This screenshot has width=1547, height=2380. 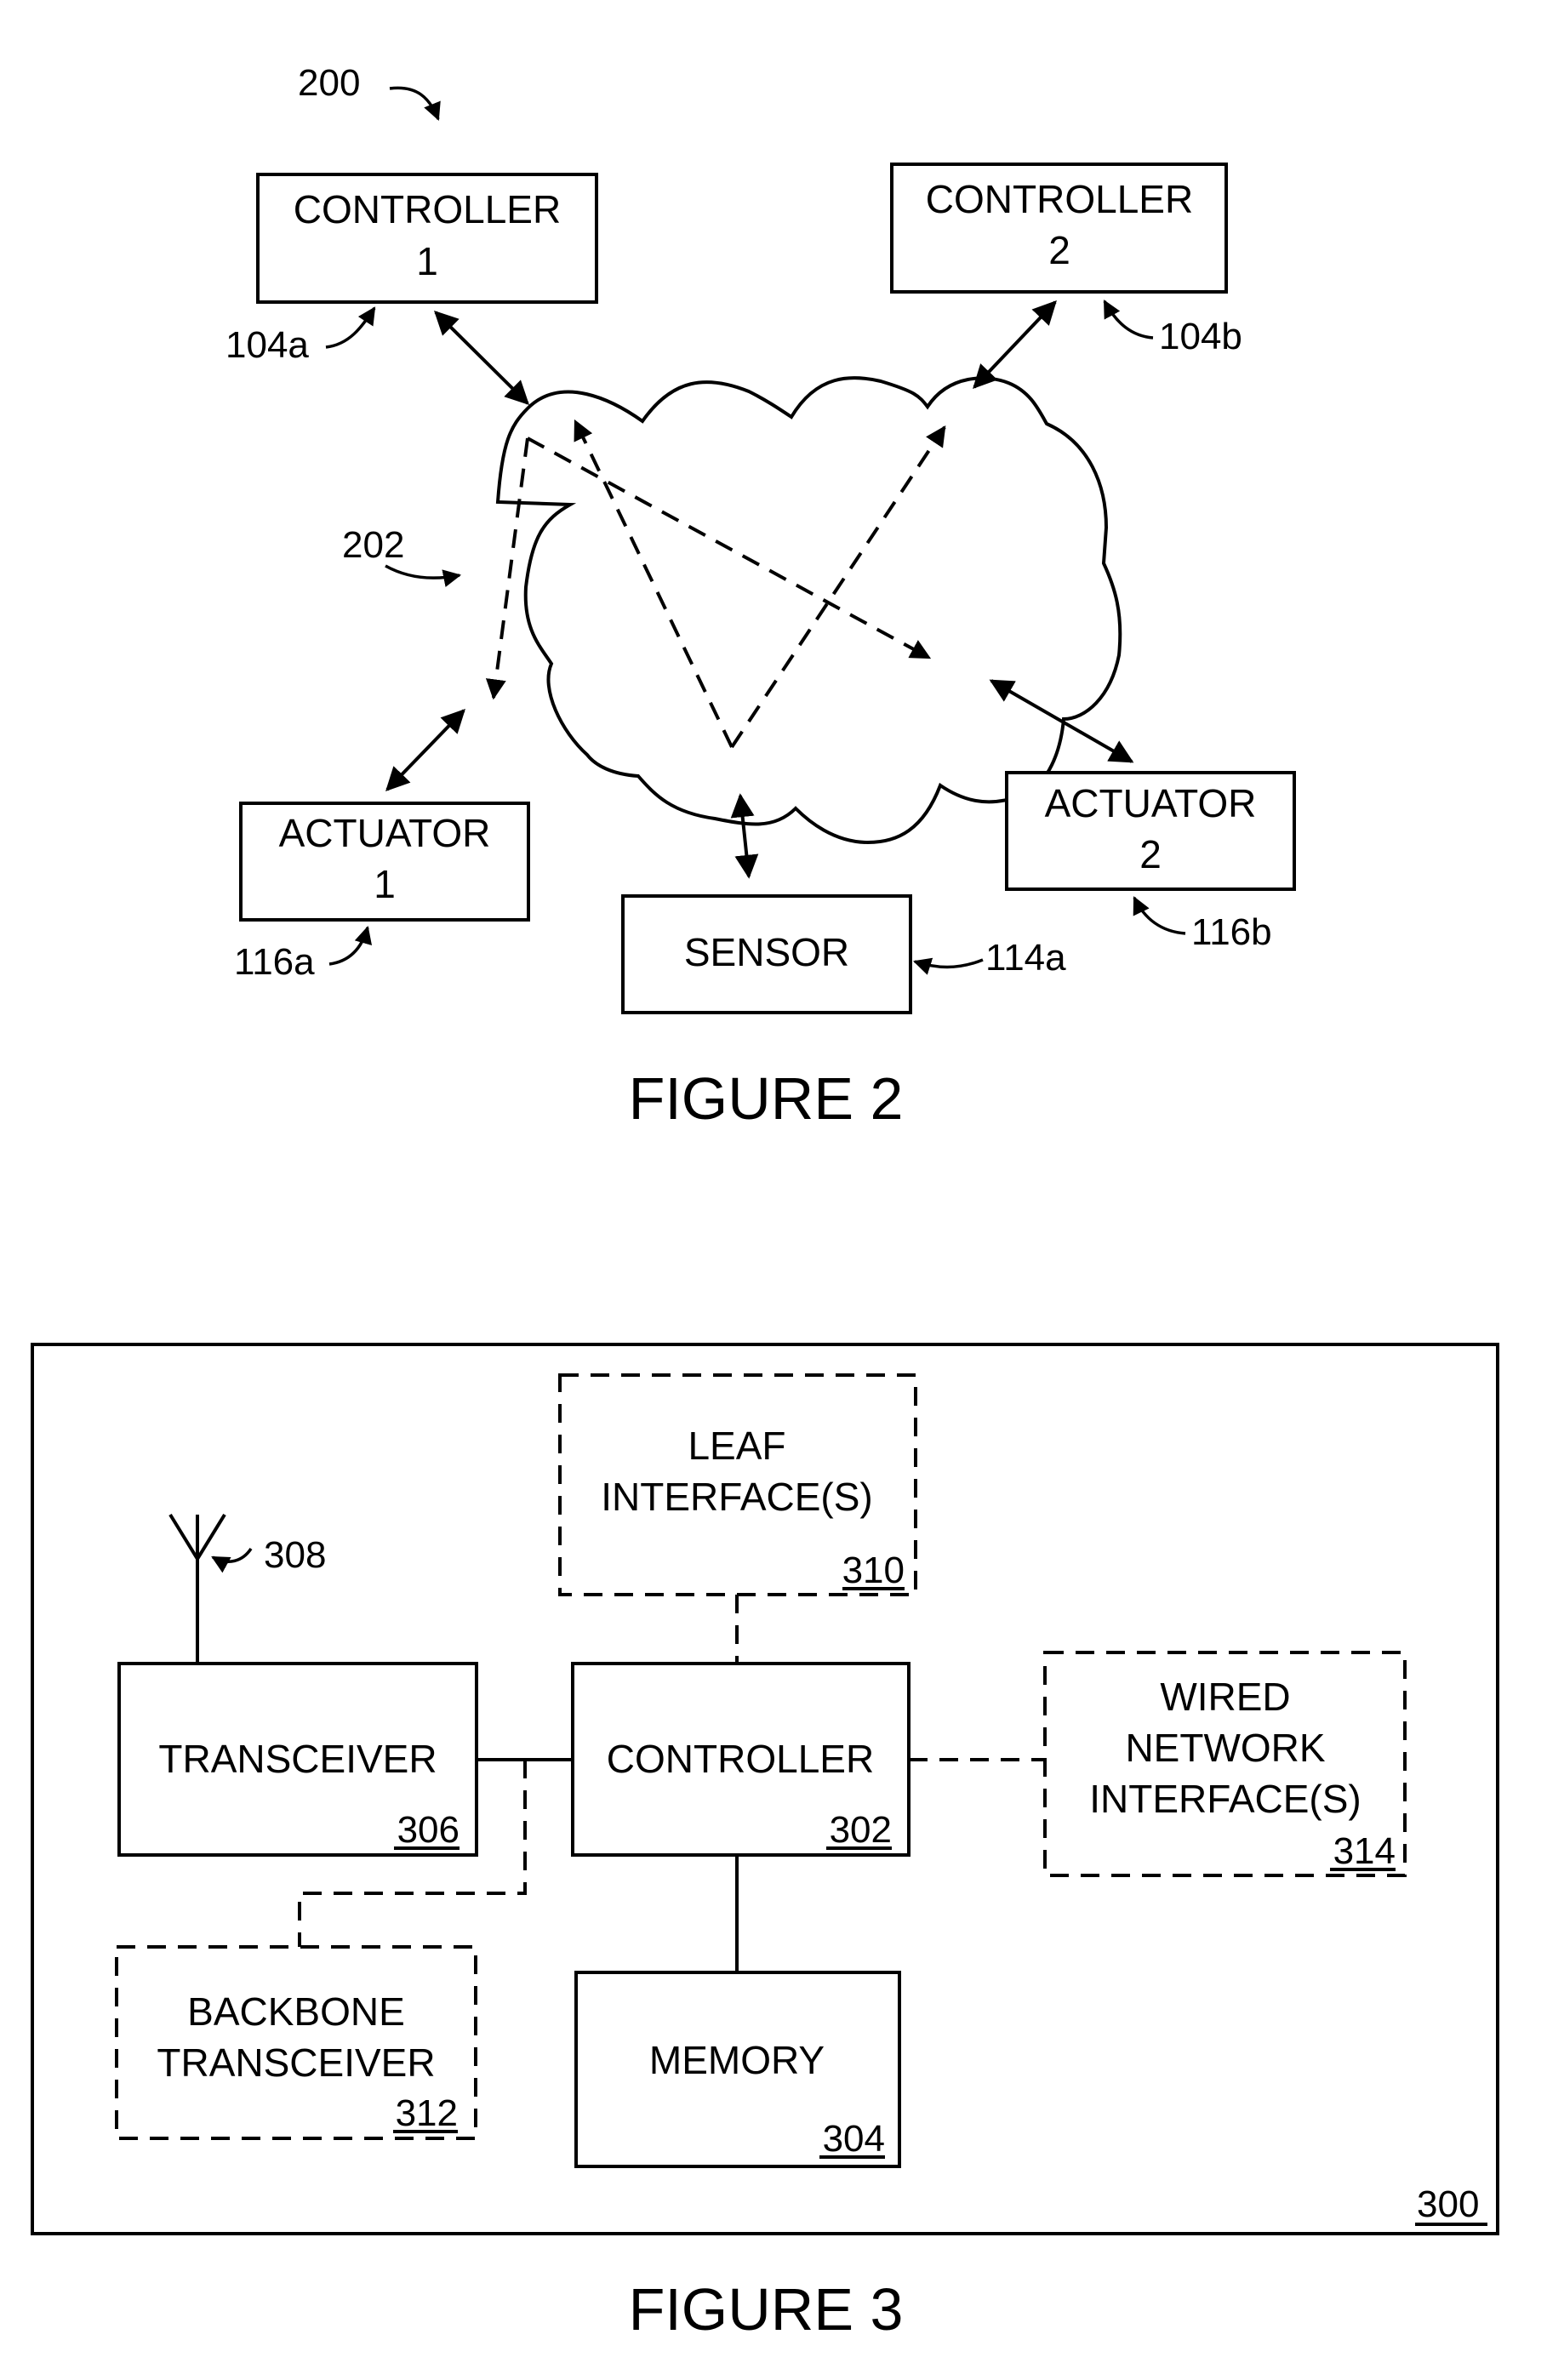 What do you see at coordinates (838, 587) in the screenshot?
I see `link-sensor-controller2` at bounding box center [838, 587].